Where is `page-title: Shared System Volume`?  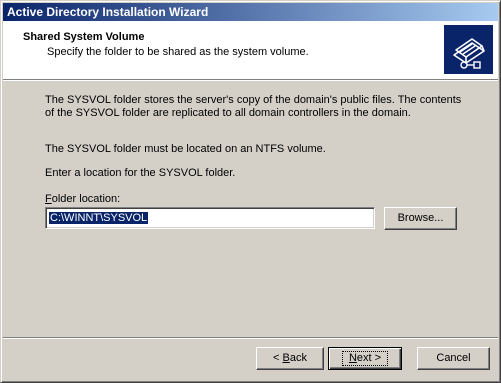
page-title: Shared System Volume is located at coordinates (84, 37).